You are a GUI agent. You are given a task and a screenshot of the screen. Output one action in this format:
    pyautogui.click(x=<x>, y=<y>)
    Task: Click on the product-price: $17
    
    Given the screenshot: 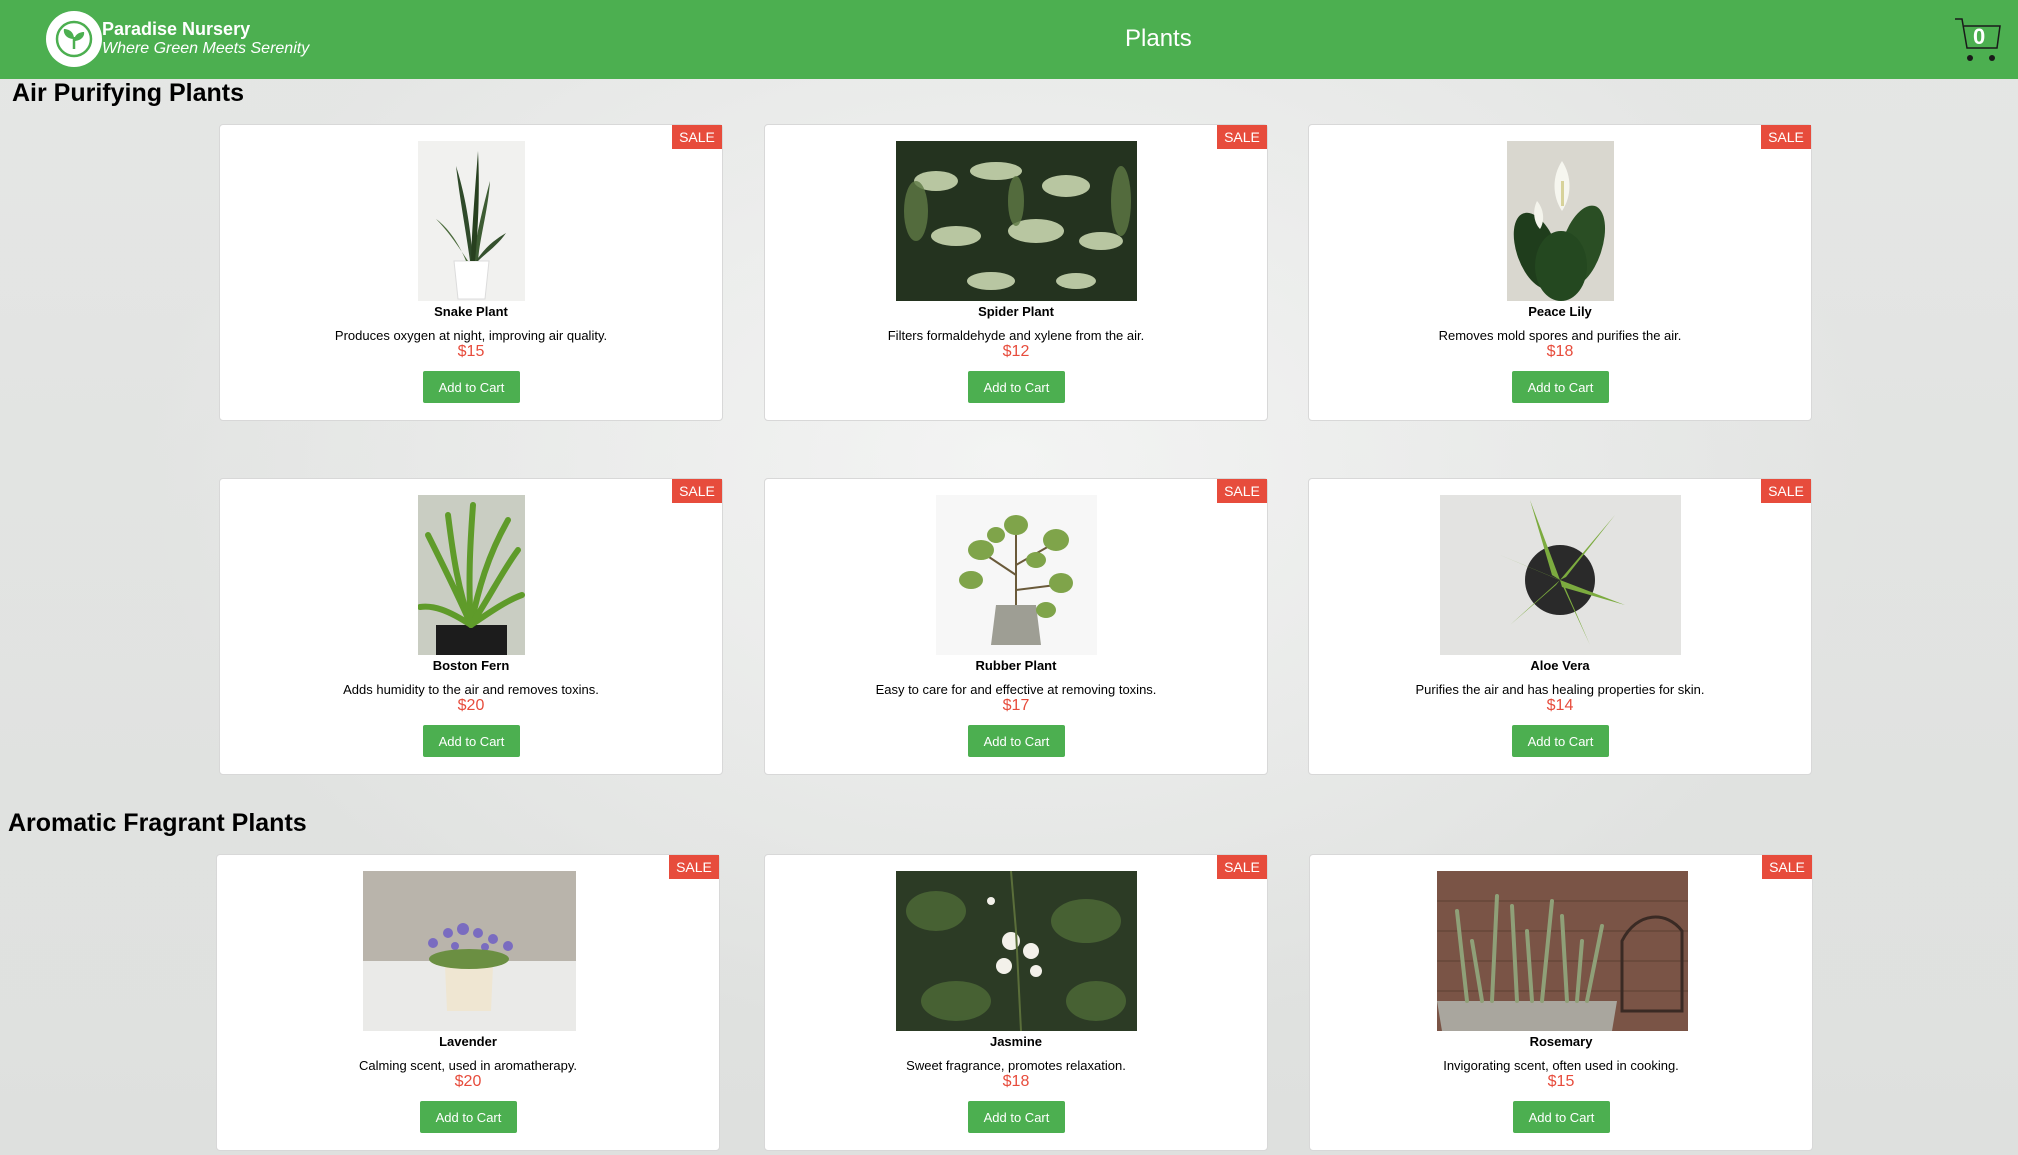 What is the action you would take?
    pyautogui.click(x=1016, y=705)
    